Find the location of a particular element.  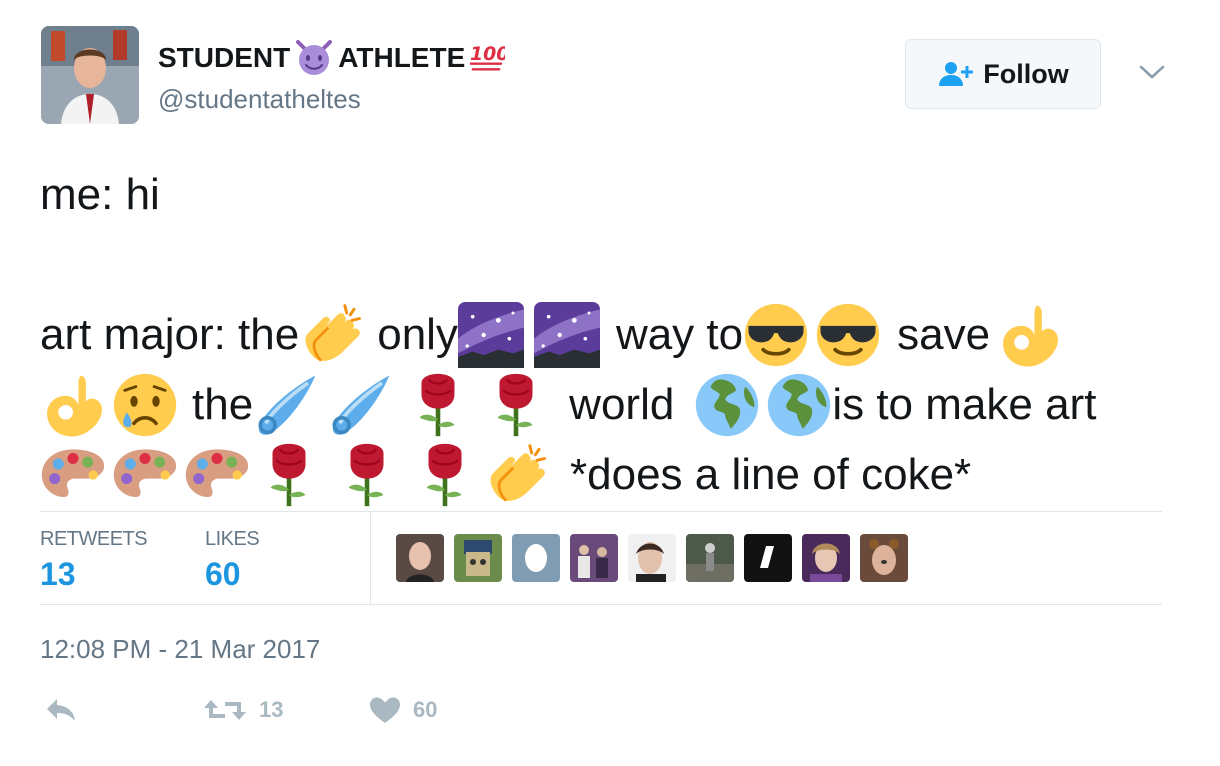

stats-bottom-divider is located at coordinates (601, 604).